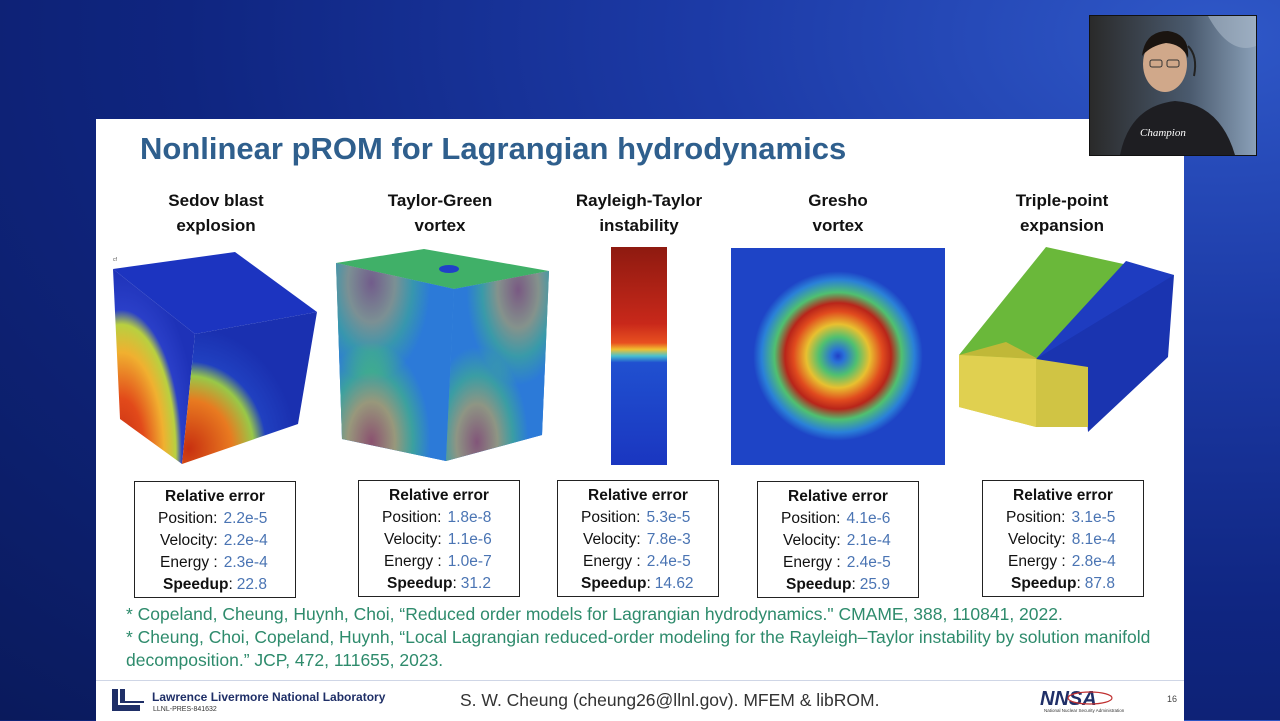 This screenshot has height=721, width=1280. I want to click on energy-row: Energy : 1.0e-7, so click(439, 562).